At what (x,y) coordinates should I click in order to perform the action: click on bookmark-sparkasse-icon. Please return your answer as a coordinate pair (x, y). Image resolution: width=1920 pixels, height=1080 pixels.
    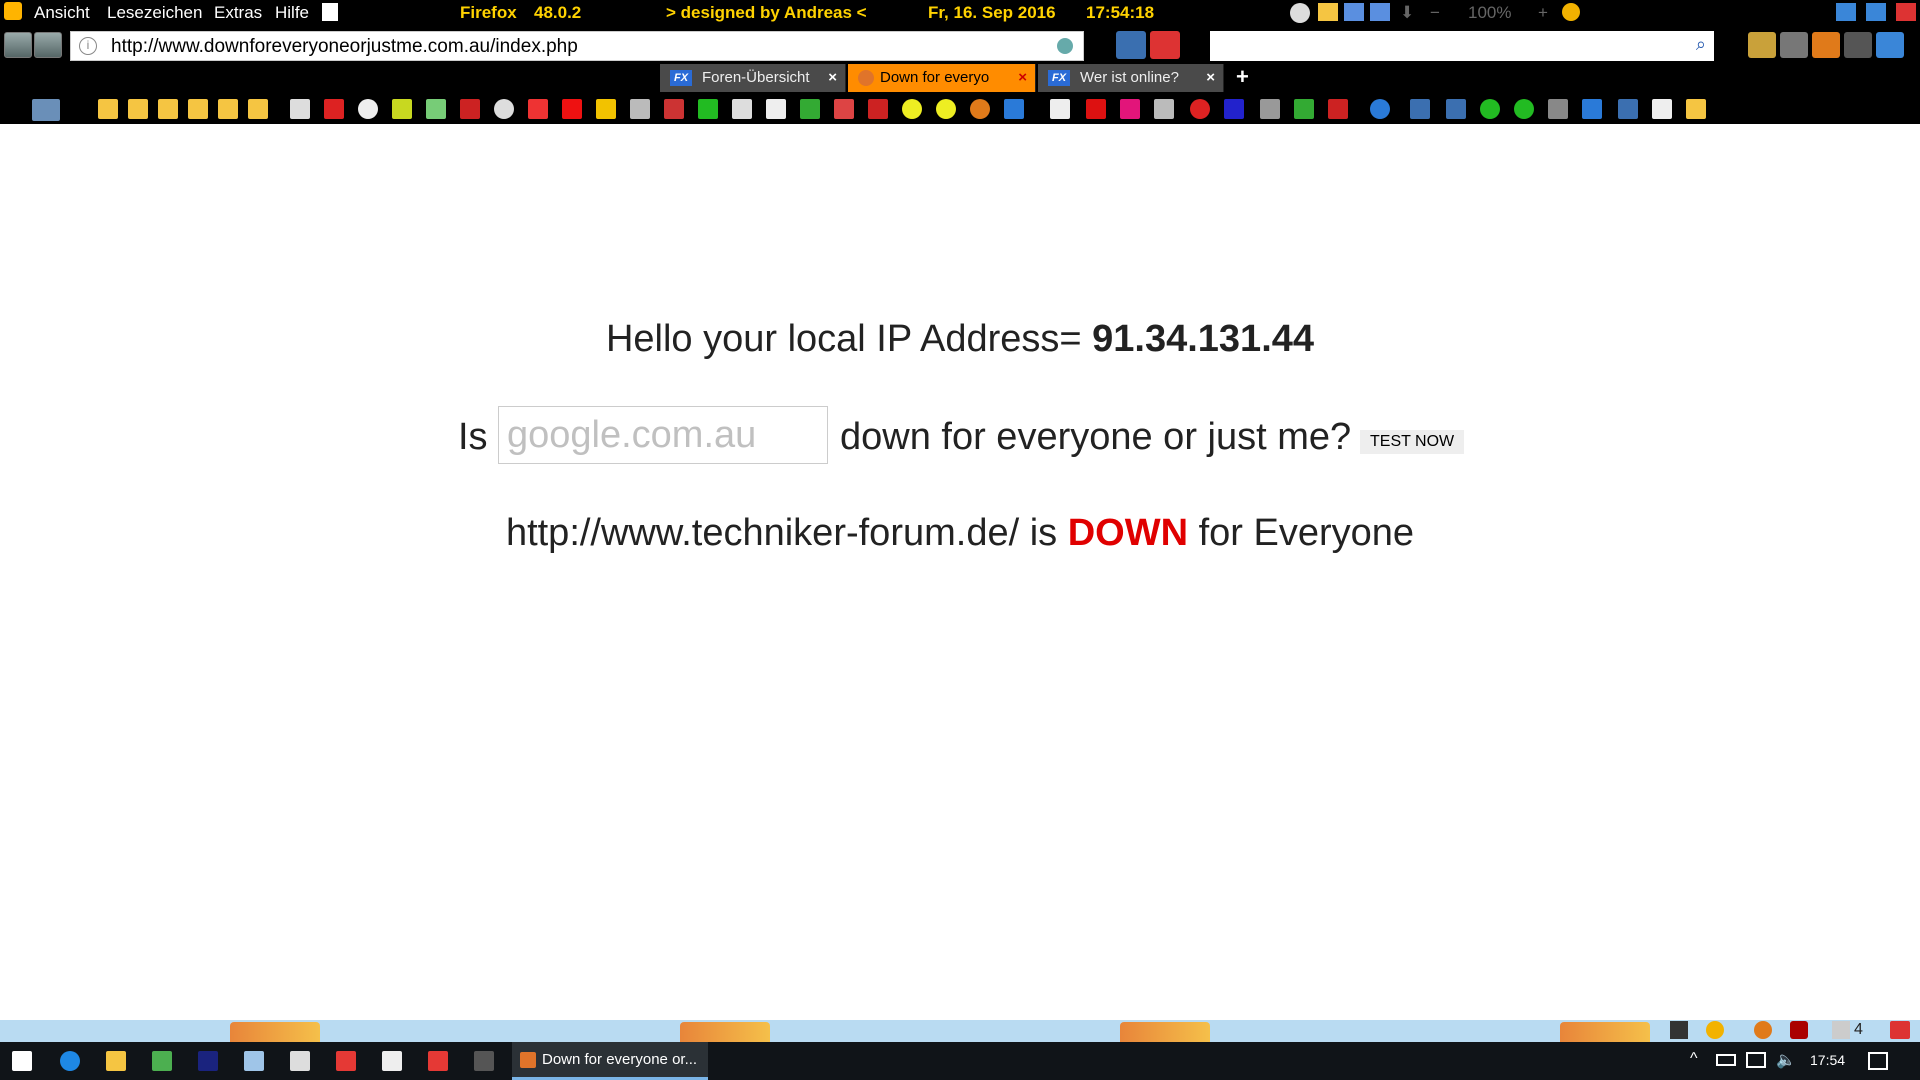
    Looking at the image, I should click on (572, 109).